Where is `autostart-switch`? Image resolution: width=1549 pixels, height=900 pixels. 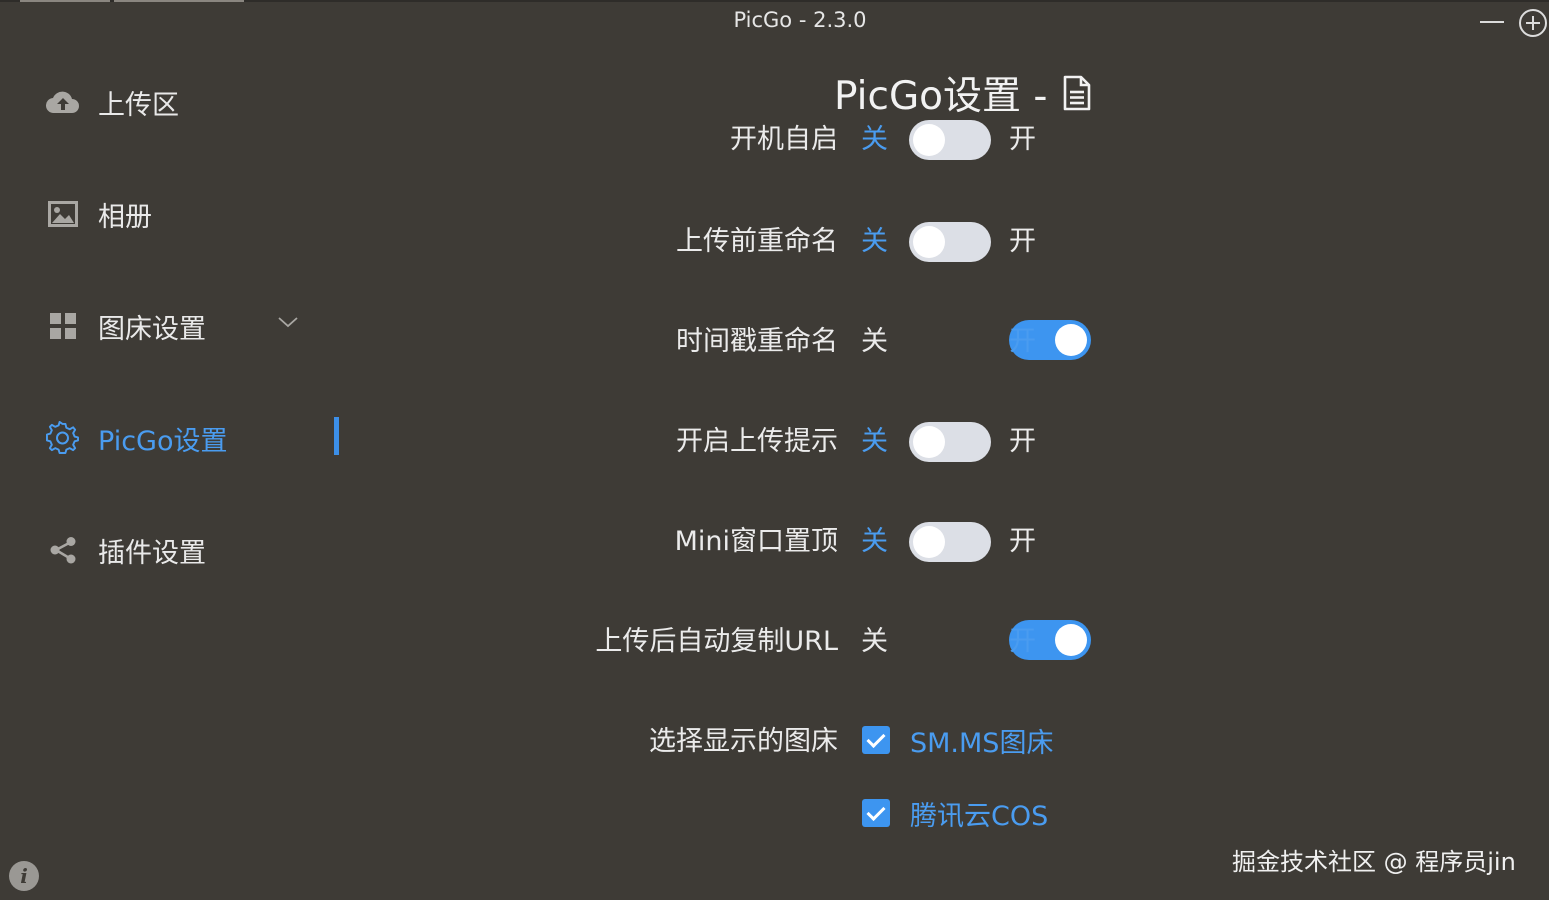
autostart-switch is located at coordinates (950, 140).